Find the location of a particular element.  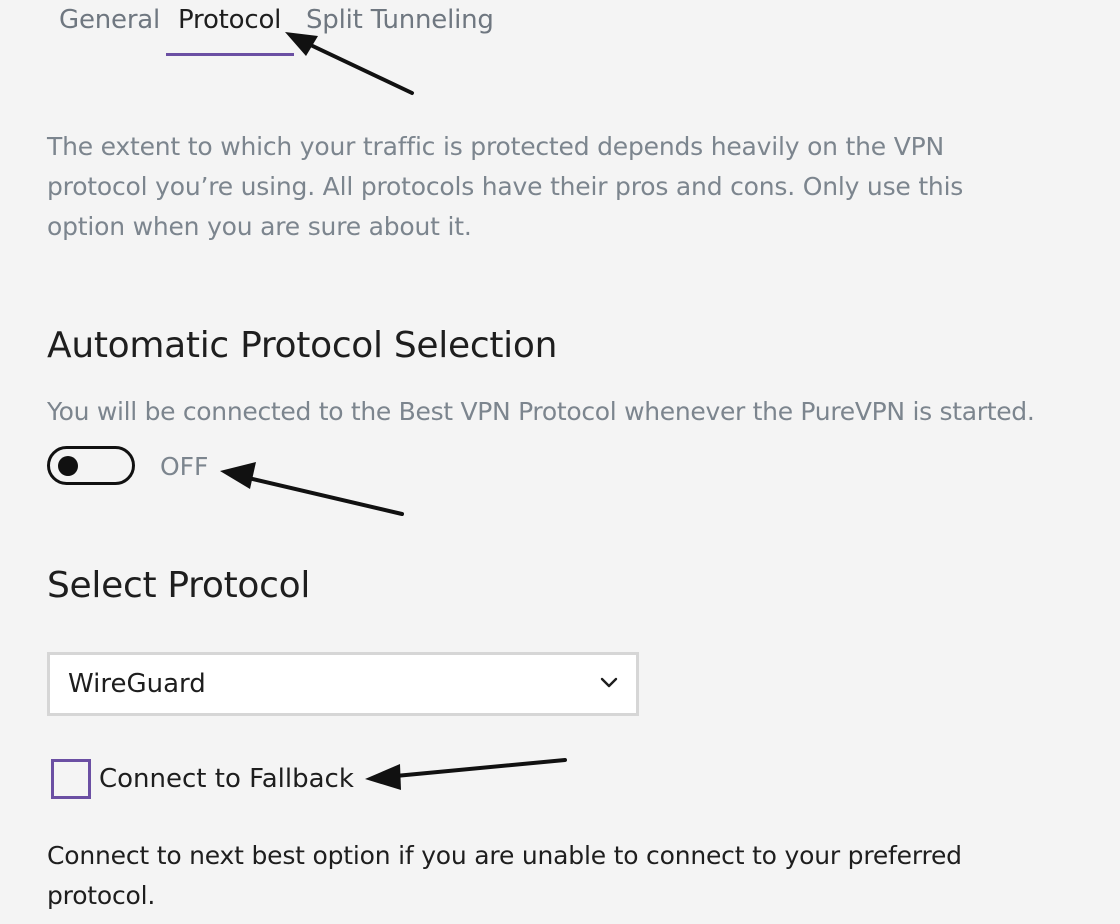

chevron-down-icon is located at coordinates (609, 682).